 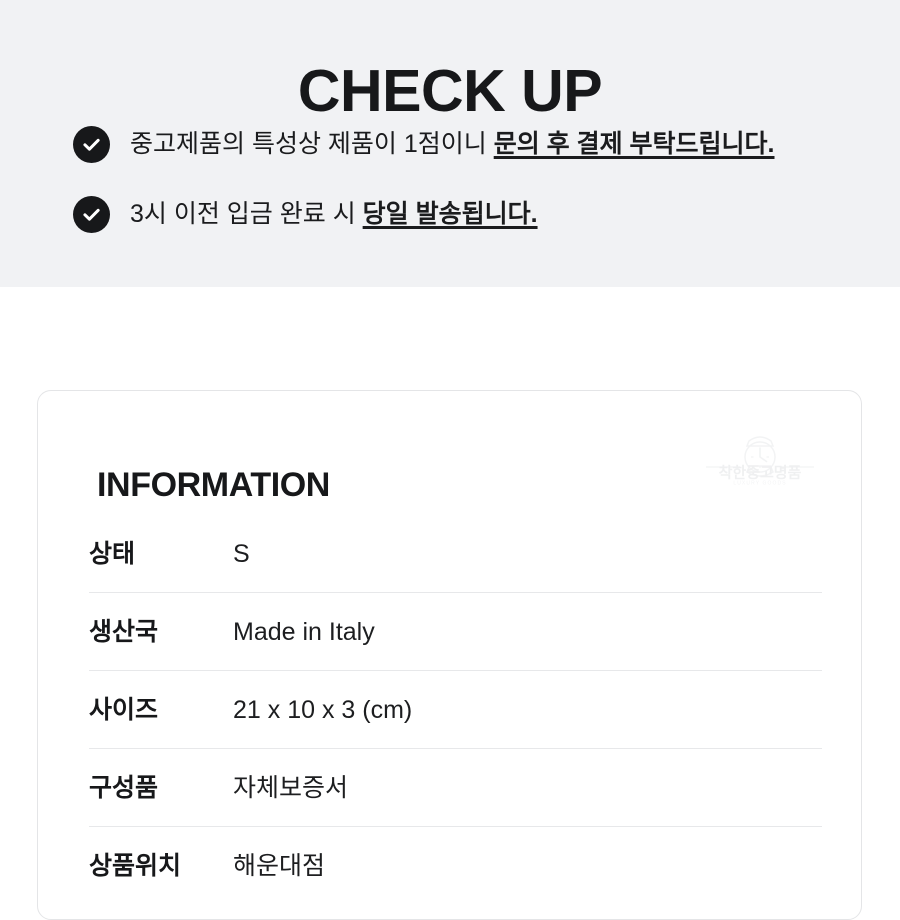 I want to click on check-up-item-1: 중고제품의 특성상 제품이 1점이니 문의 후 결제 부탁드립니다., so click(x=473, y=144).